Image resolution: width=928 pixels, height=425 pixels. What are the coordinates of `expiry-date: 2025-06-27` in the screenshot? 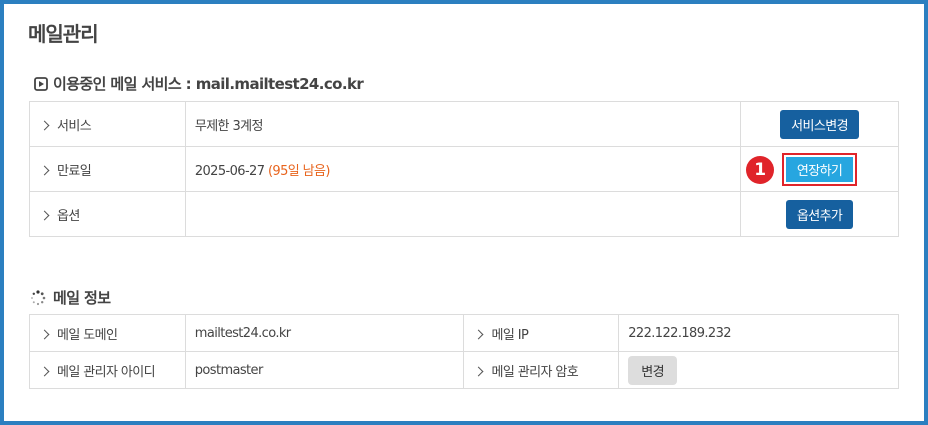 It's located at (229, 171).